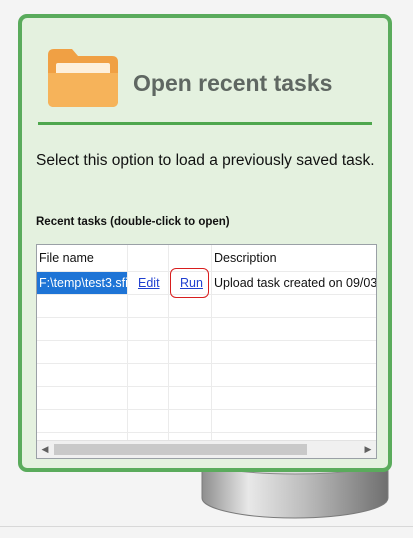 Image resolution: width=413 pixels, height=538 pixels. Describe the element at coordinates (245, 258) in the screenshot. I see `column-header-description: Description` at that location.